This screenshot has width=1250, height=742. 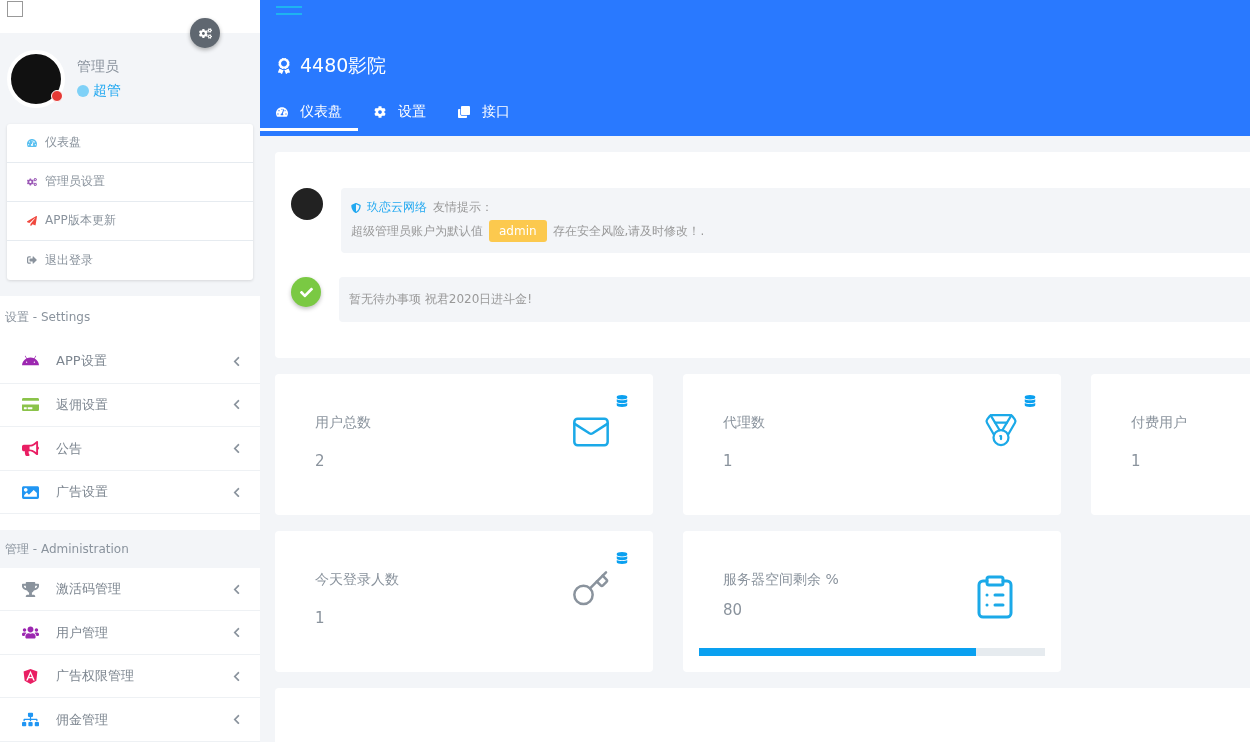 I want to click on gear-icon, so click(x=380, y=111).